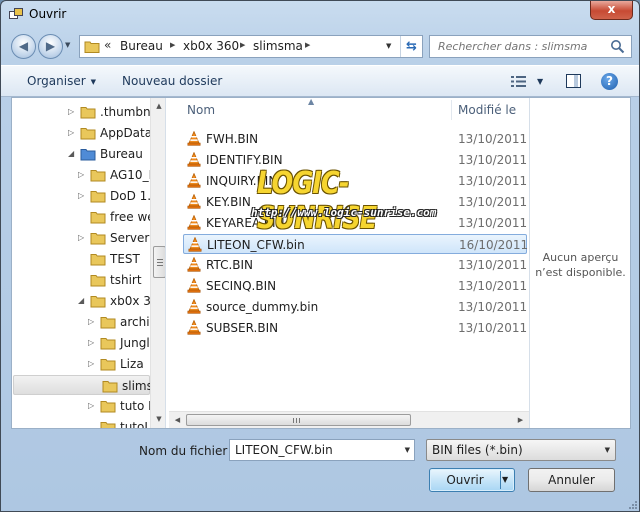 This screenshot has height=512, width=640. What do you see at coordinates (573, 81) in the screenshot?
I see `preview-pane-icon` at bounding box center [573, 81].